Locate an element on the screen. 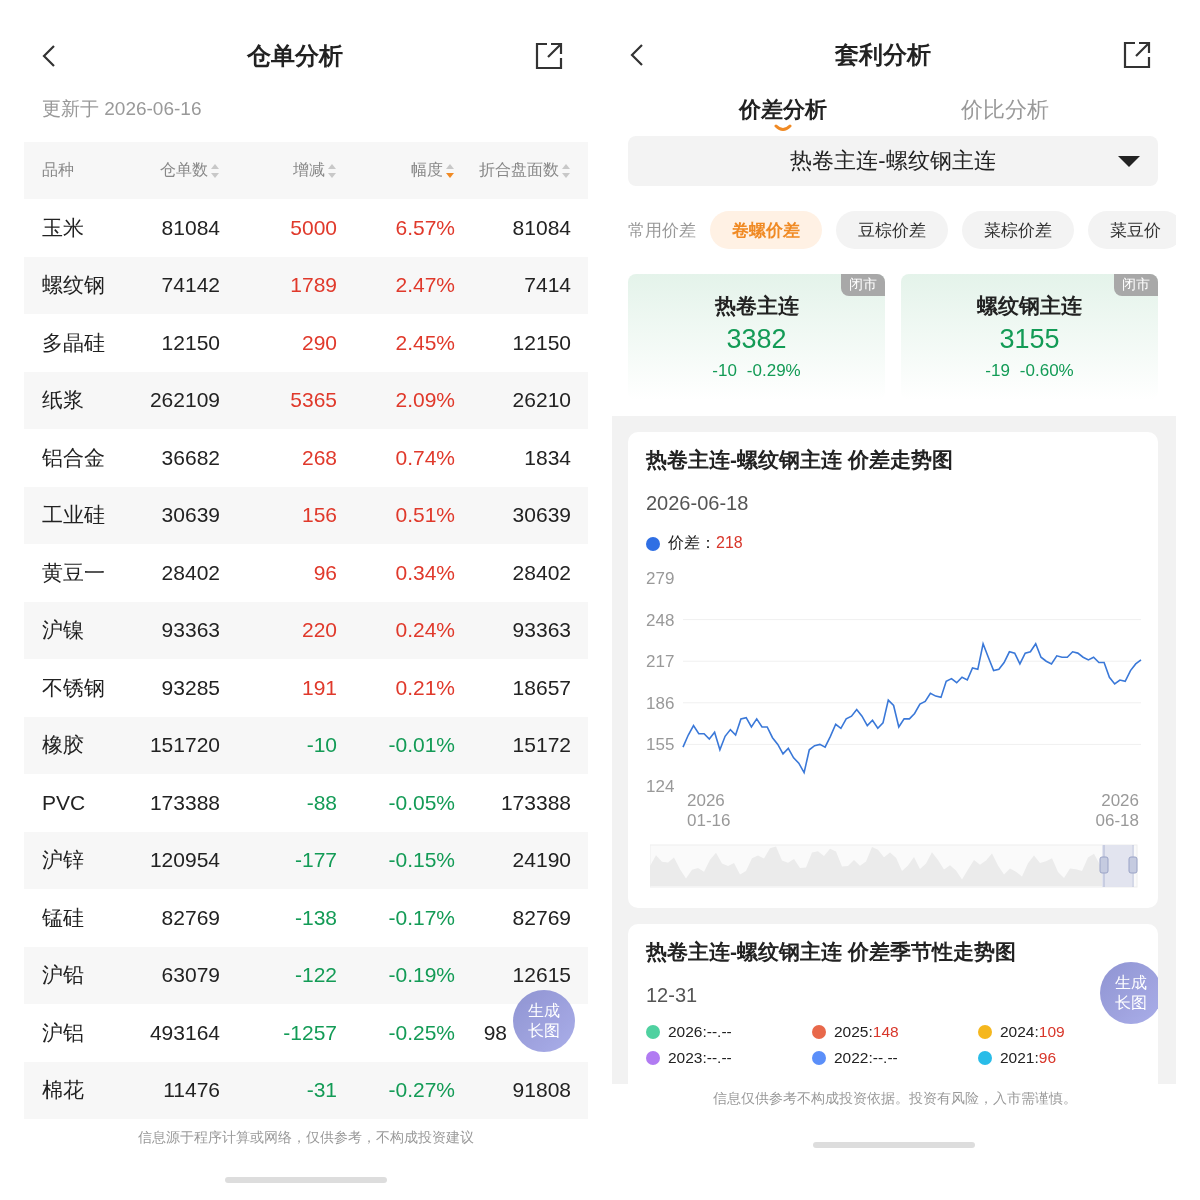  table-cell-text: 262109 is located at coordinates (184, 400).